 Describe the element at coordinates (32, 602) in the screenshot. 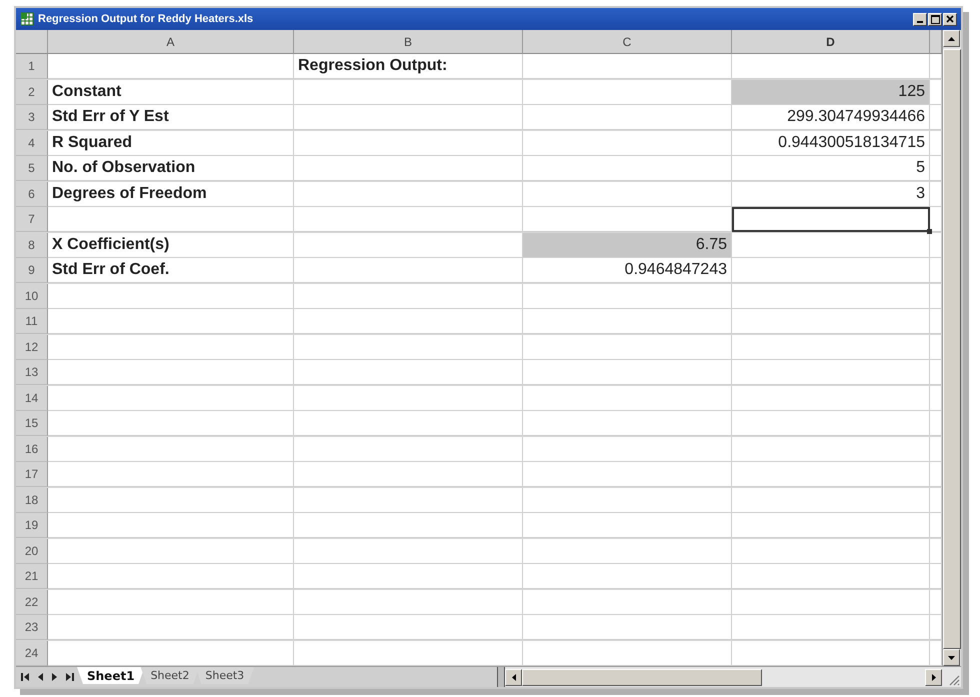

I see `row-header: 22` at that location.